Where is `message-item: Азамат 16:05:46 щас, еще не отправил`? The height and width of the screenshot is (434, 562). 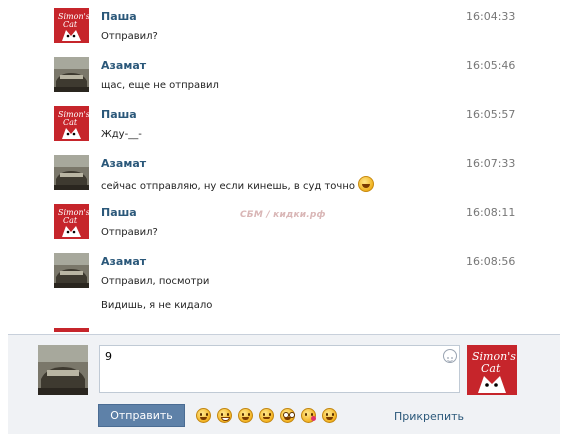
message-item: Азамат 16:05:46 щас, еще не отправил is located at coordinates (281, 81).